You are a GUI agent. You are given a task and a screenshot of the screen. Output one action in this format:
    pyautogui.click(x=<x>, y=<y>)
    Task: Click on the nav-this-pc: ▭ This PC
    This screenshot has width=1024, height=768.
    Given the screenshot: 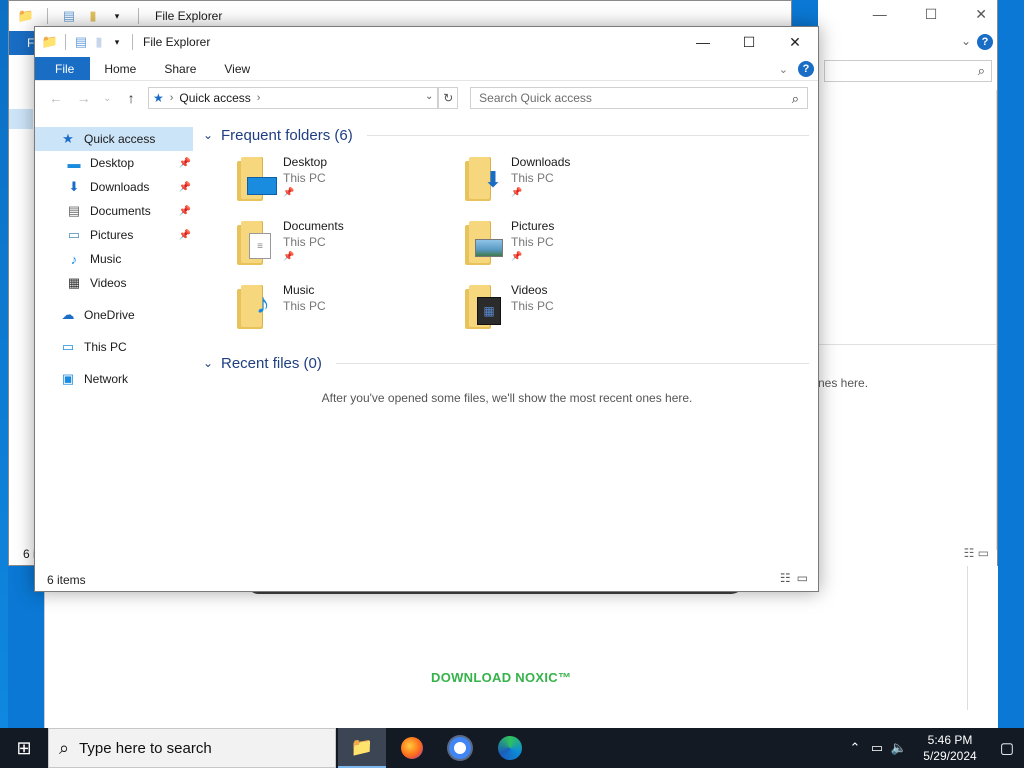 What is the action you would take?
    pyautogui.click(x=114, y=347)
    